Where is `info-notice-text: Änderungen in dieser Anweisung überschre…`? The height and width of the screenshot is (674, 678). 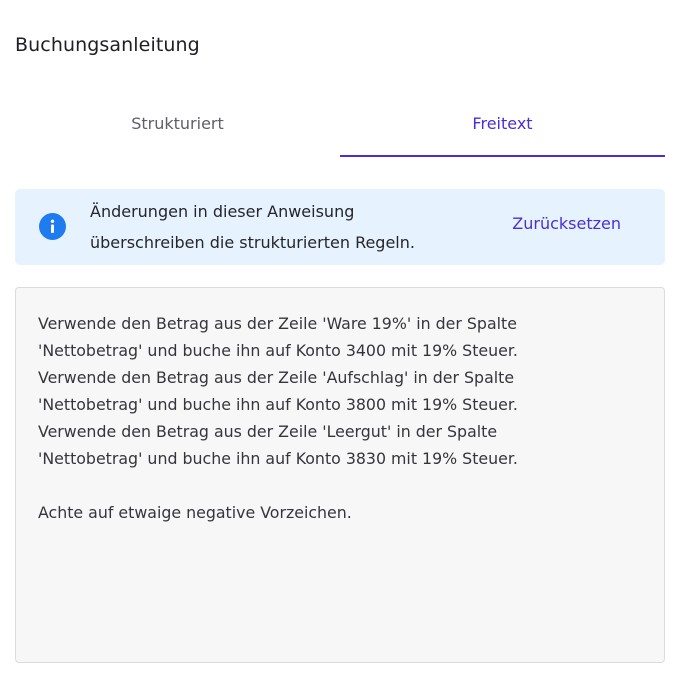 info-notice-text: Änderungen in dieser Anweisung überschre… is located at coordinates (290, 227).